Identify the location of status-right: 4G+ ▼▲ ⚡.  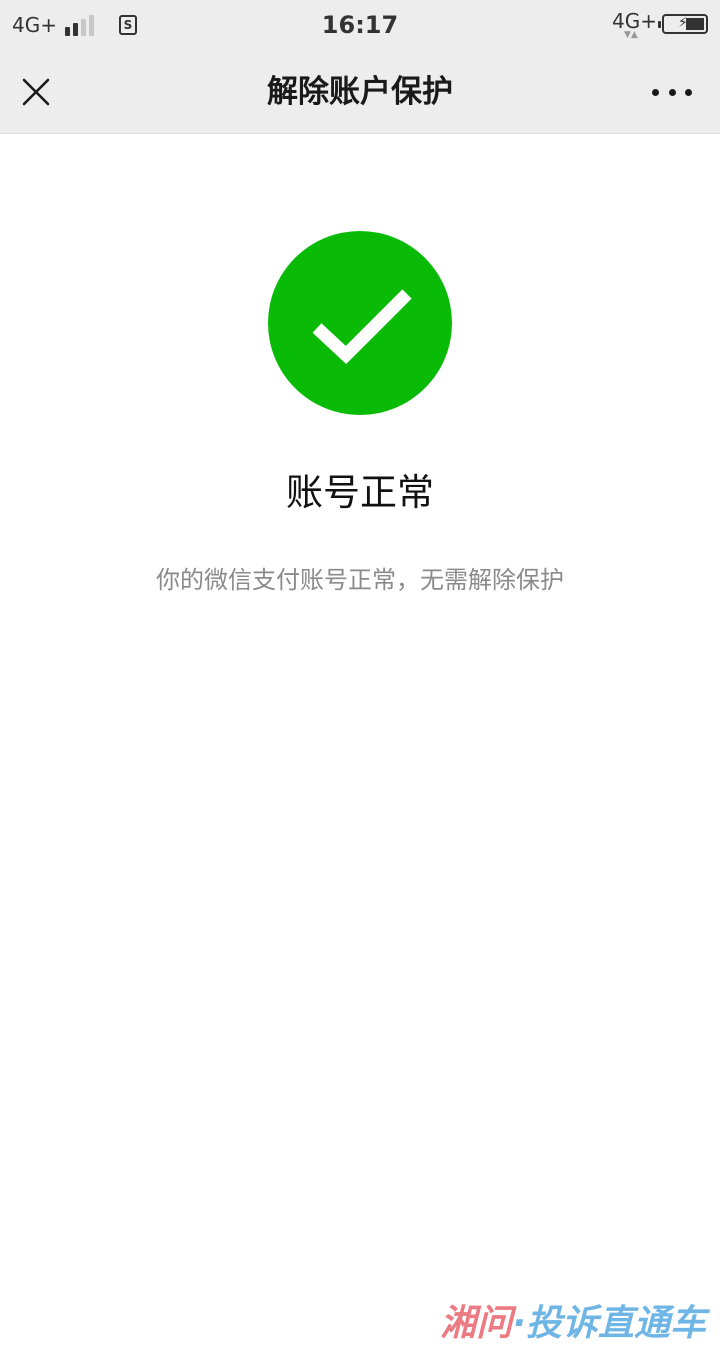
(660, 24).